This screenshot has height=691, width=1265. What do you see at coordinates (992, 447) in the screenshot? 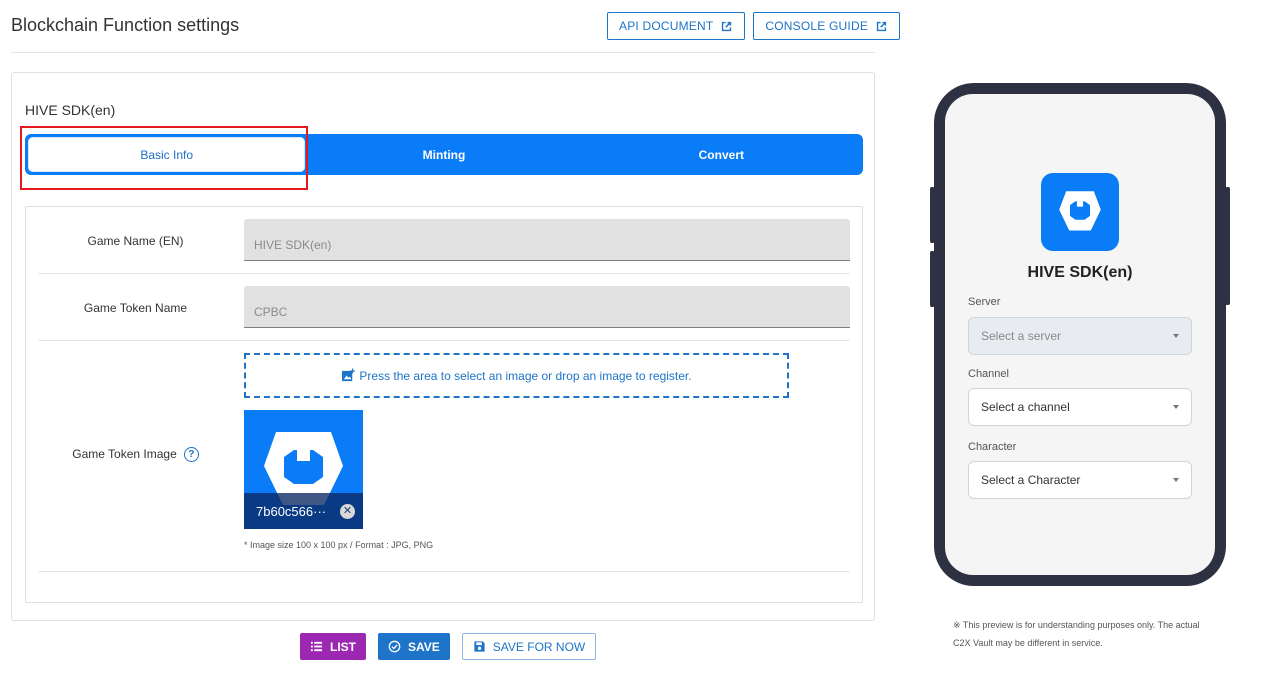
I see `character-label: Character` at bounding box center [992, 447].